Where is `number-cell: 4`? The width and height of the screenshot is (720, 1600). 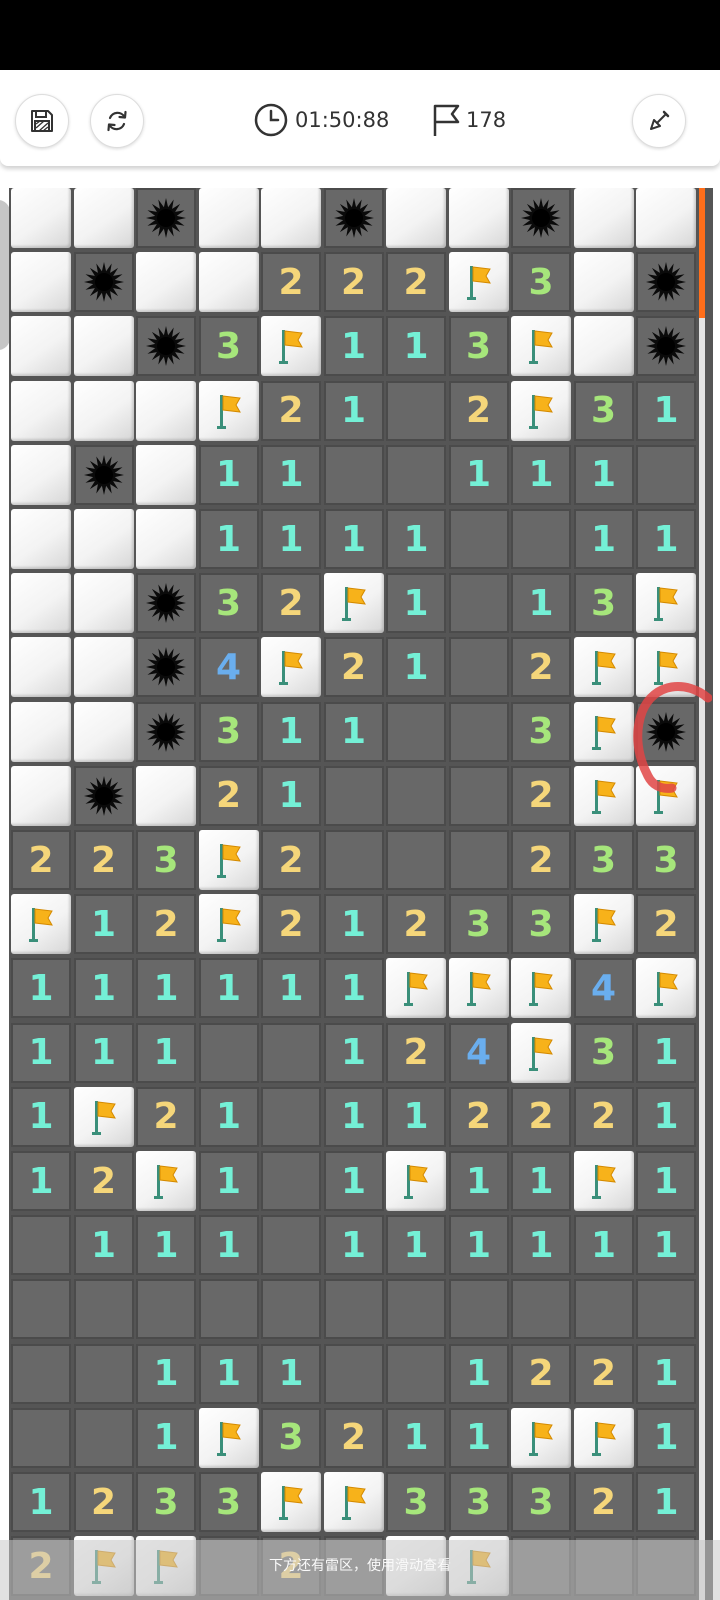 number-cell: 4 is located at coordinates (478, 1052).